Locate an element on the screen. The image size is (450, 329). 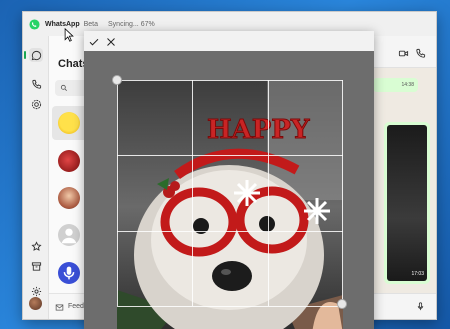
whatsapp-logo-icon is located at coordinates (34, 24).